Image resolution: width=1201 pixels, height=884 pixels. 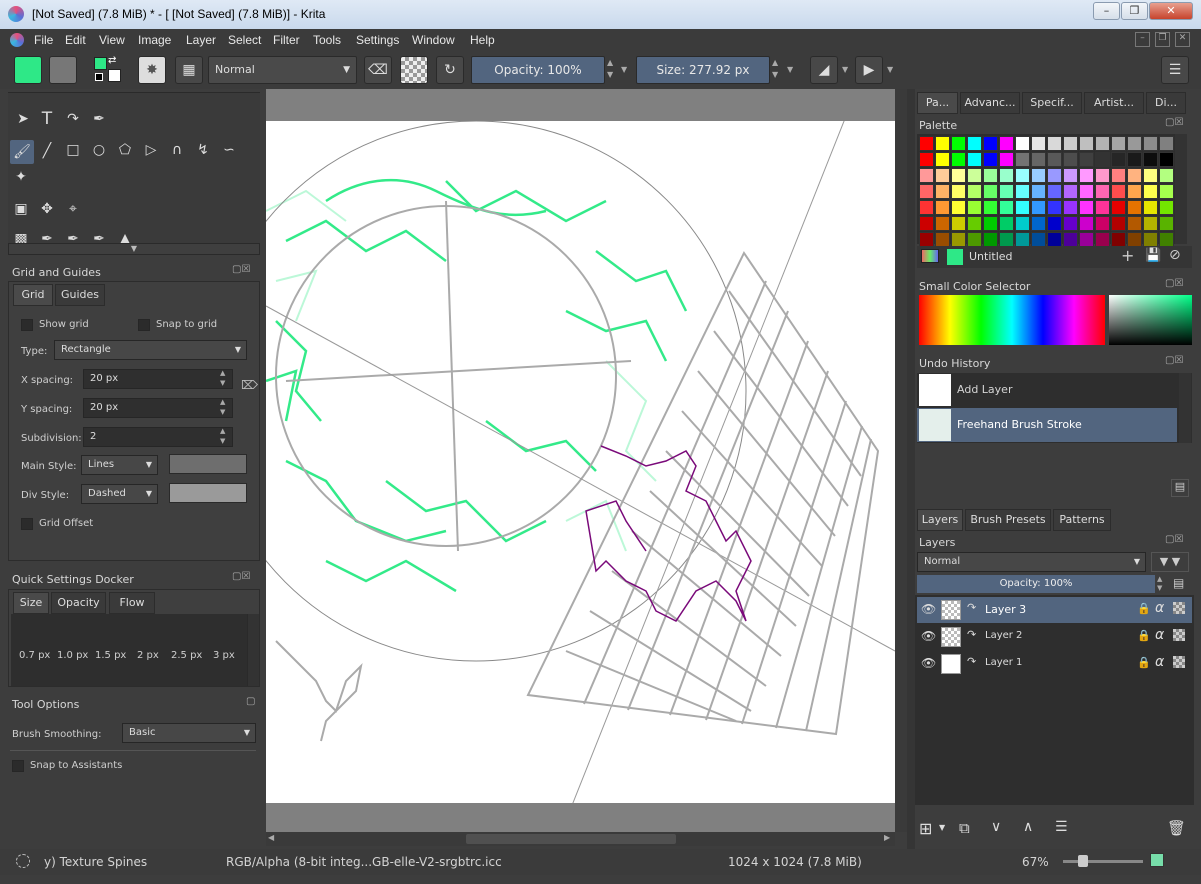 What do you see at coordinates (824, 70) in the screenshot?
I see `mirror-horizontal-button: ◢` at bounding box center [824, 70].